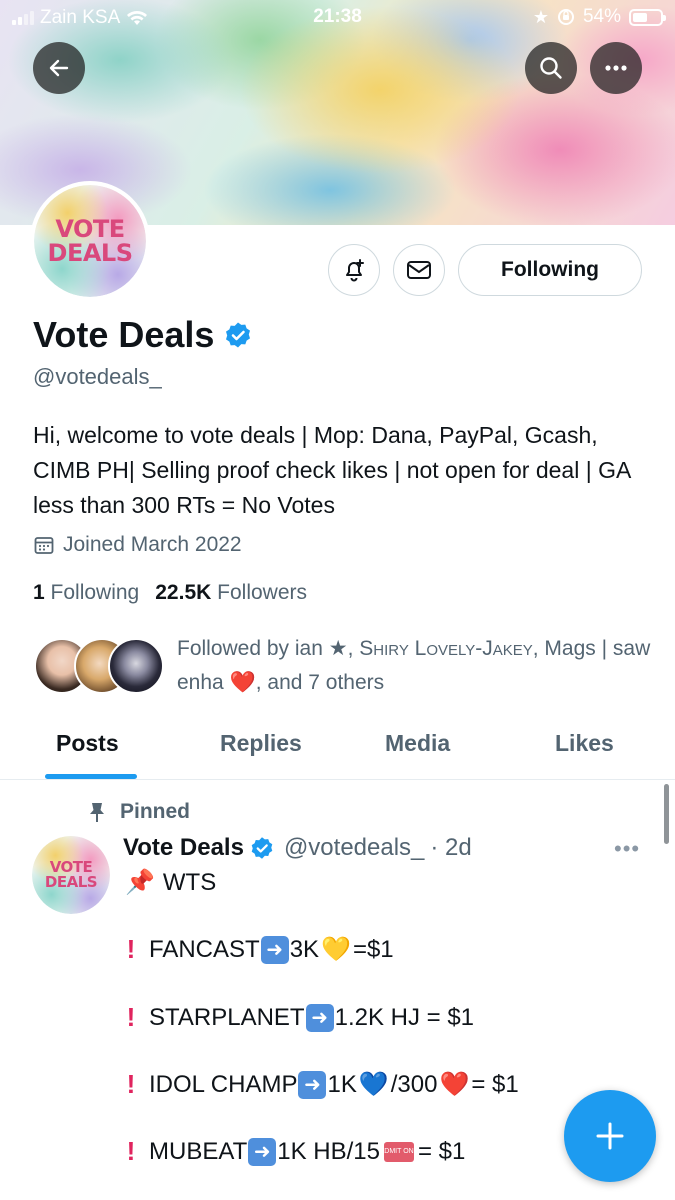  I want to click on active-tab-indicator, so click(91, 776).